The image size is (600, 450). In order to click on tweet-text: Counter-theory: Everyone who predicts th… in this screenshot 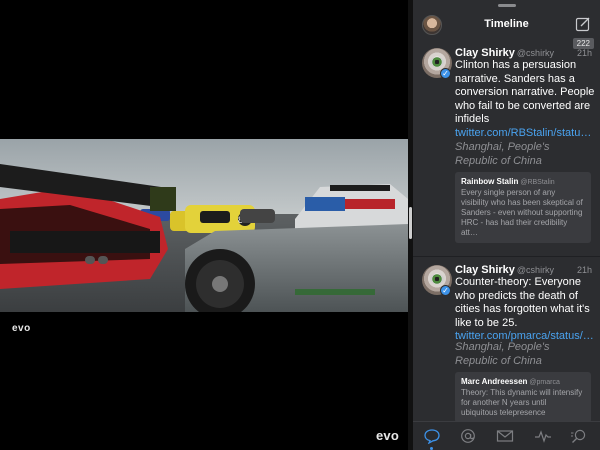, I will do `click(524, 309)`.